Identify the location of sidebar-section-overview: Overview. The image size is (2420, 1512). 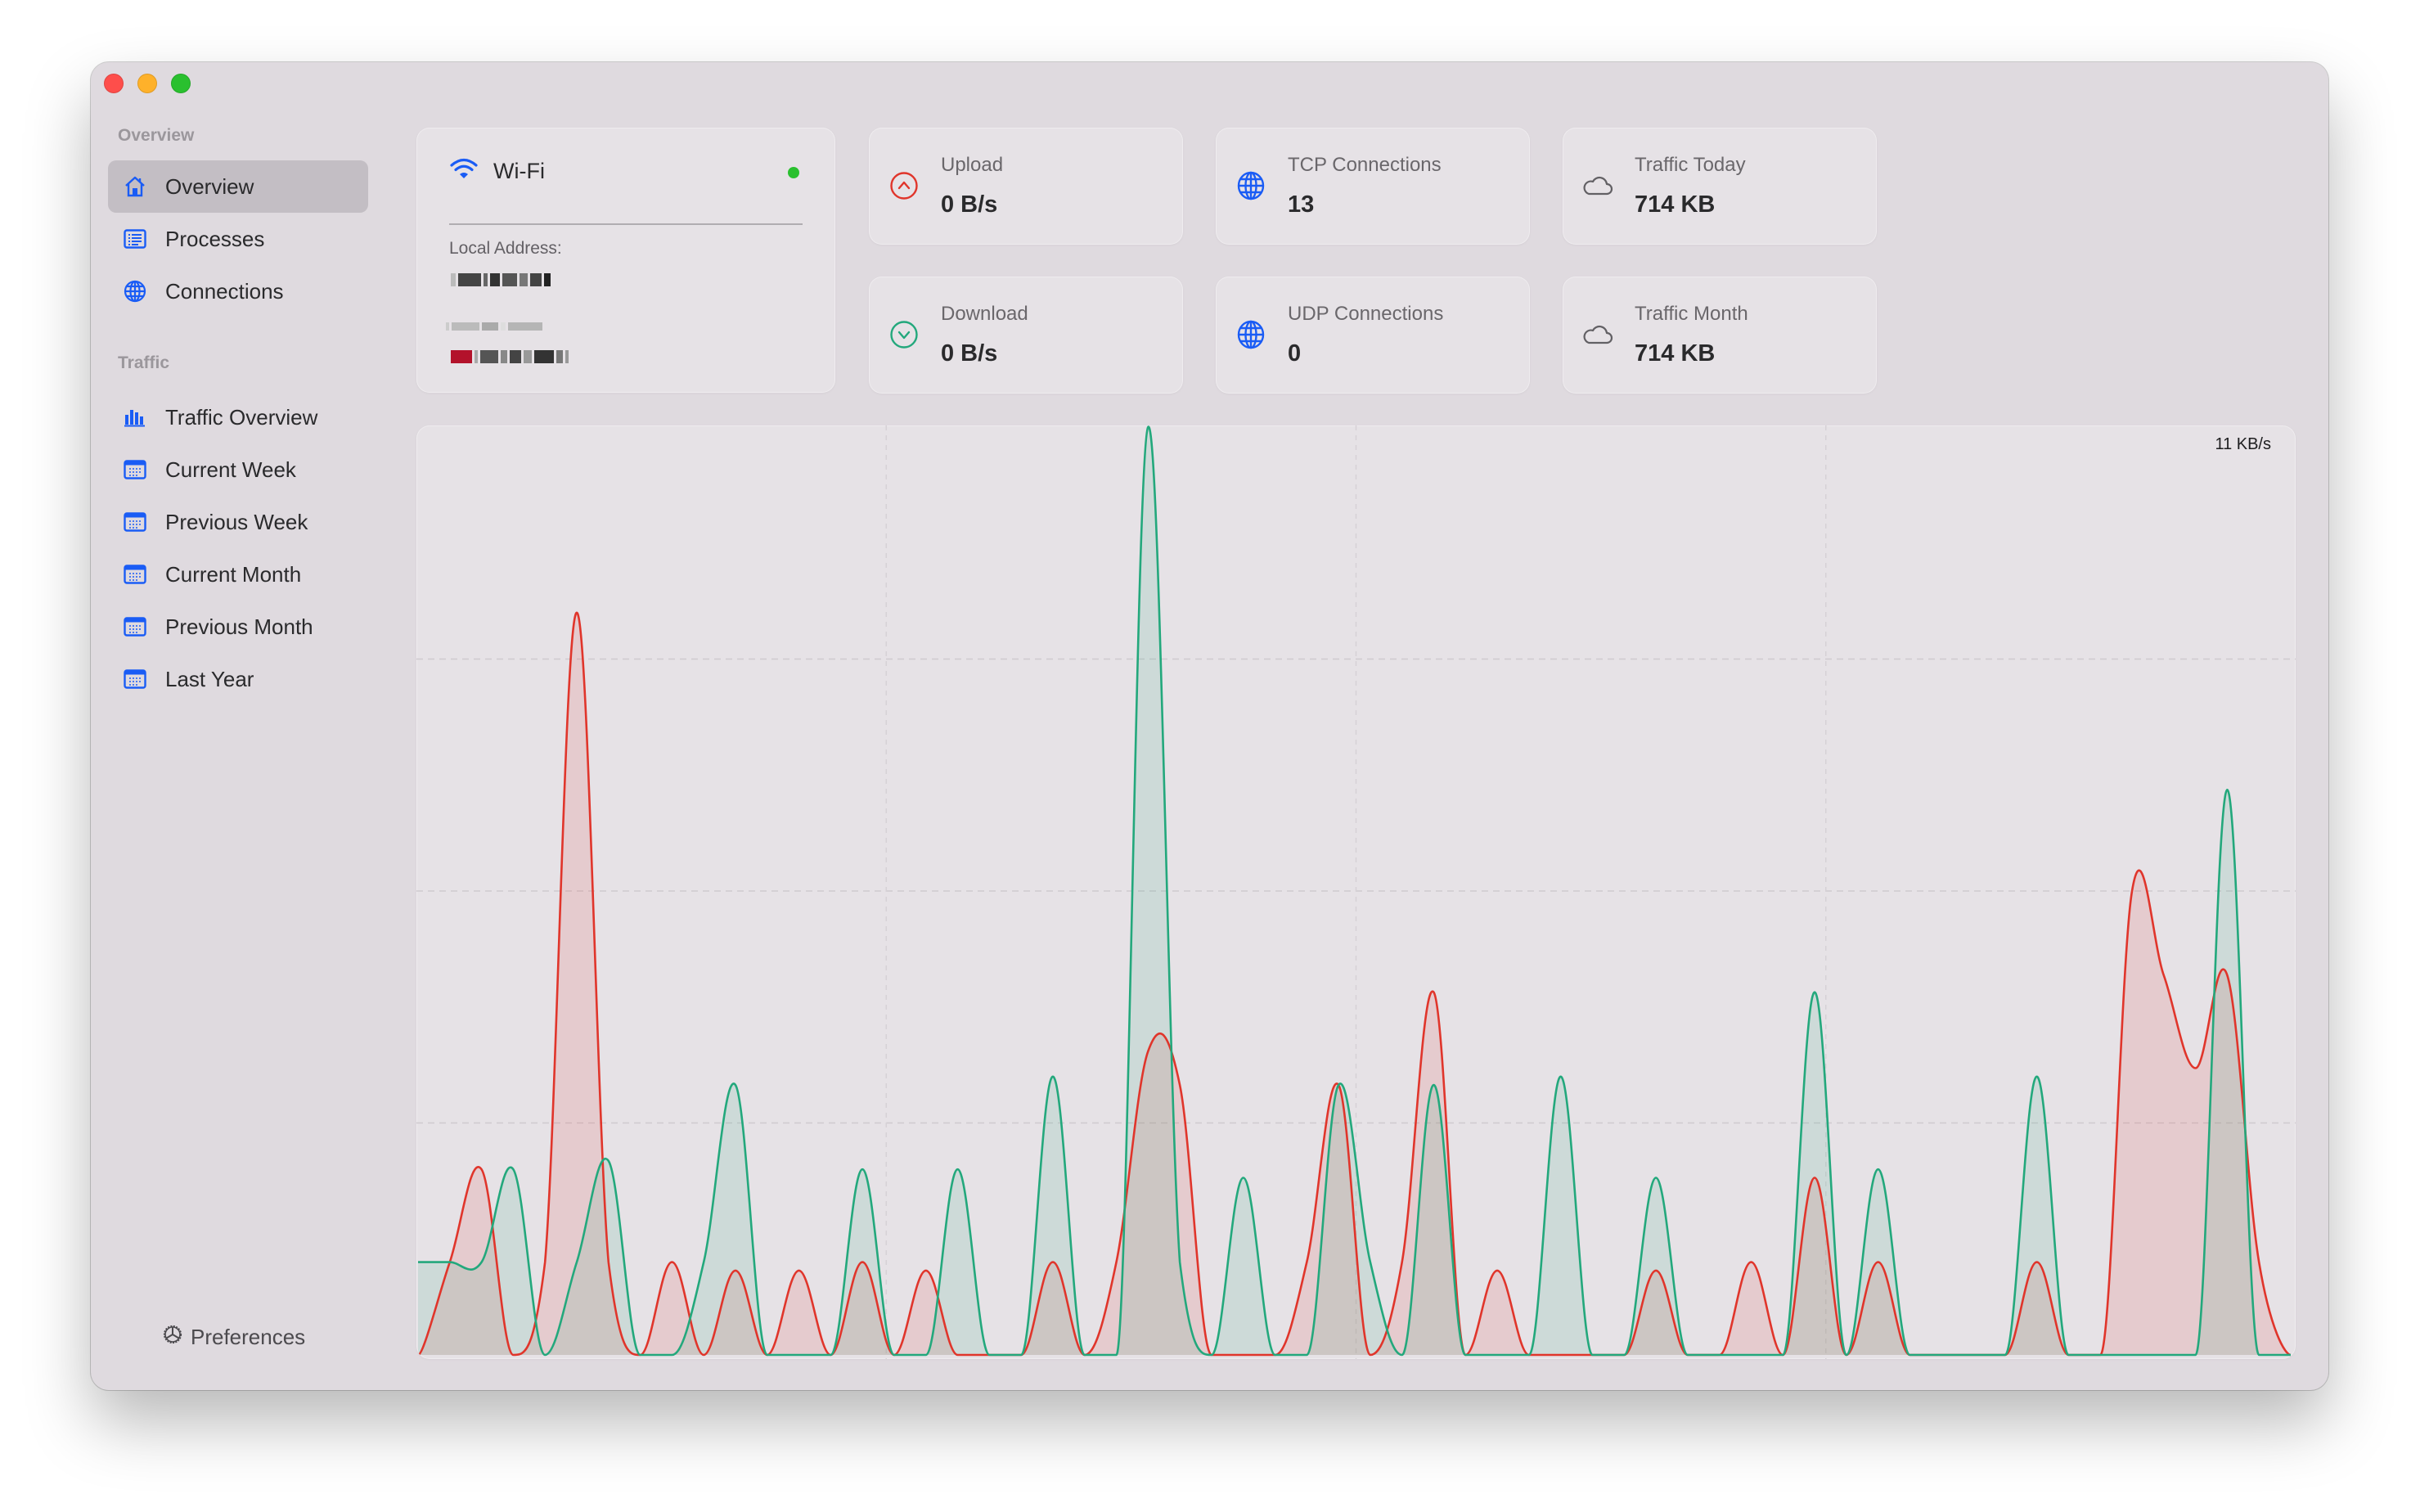
(156, 135).